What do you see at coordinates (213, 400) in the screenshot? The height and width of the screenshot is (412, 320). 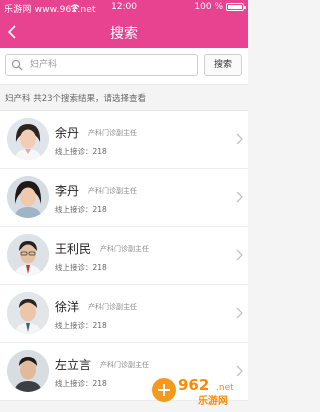 I see `watermark-brand-text: 乐游网` at bounding box center [213, 400].